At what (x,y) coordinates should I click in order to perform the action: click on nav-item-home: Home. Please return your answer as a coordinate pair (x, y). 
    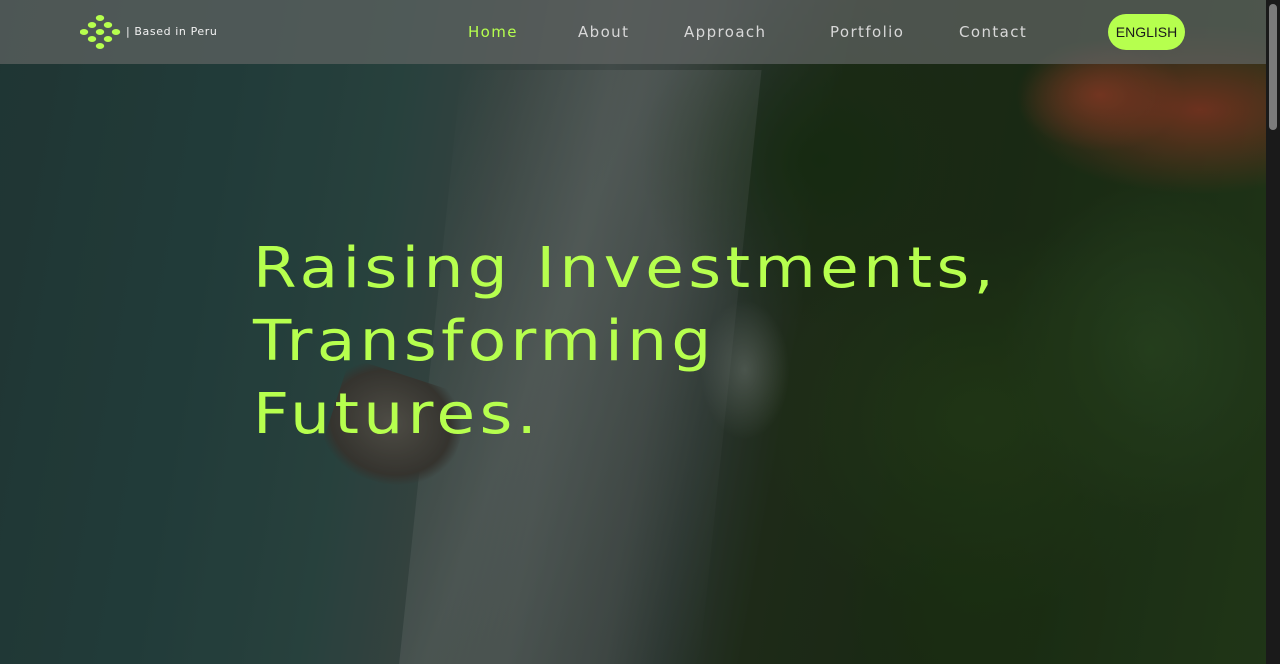
    Looking at the image, I should click on (523, 32).